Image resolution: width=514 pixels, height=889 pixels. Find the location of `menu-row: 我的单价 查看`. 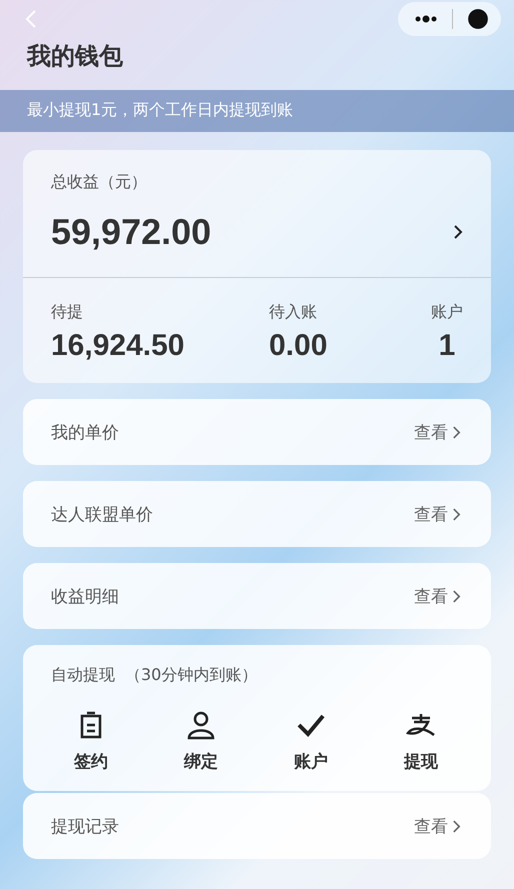

menu-row: 我的单价 查看 is located at coordinates (257, 432).